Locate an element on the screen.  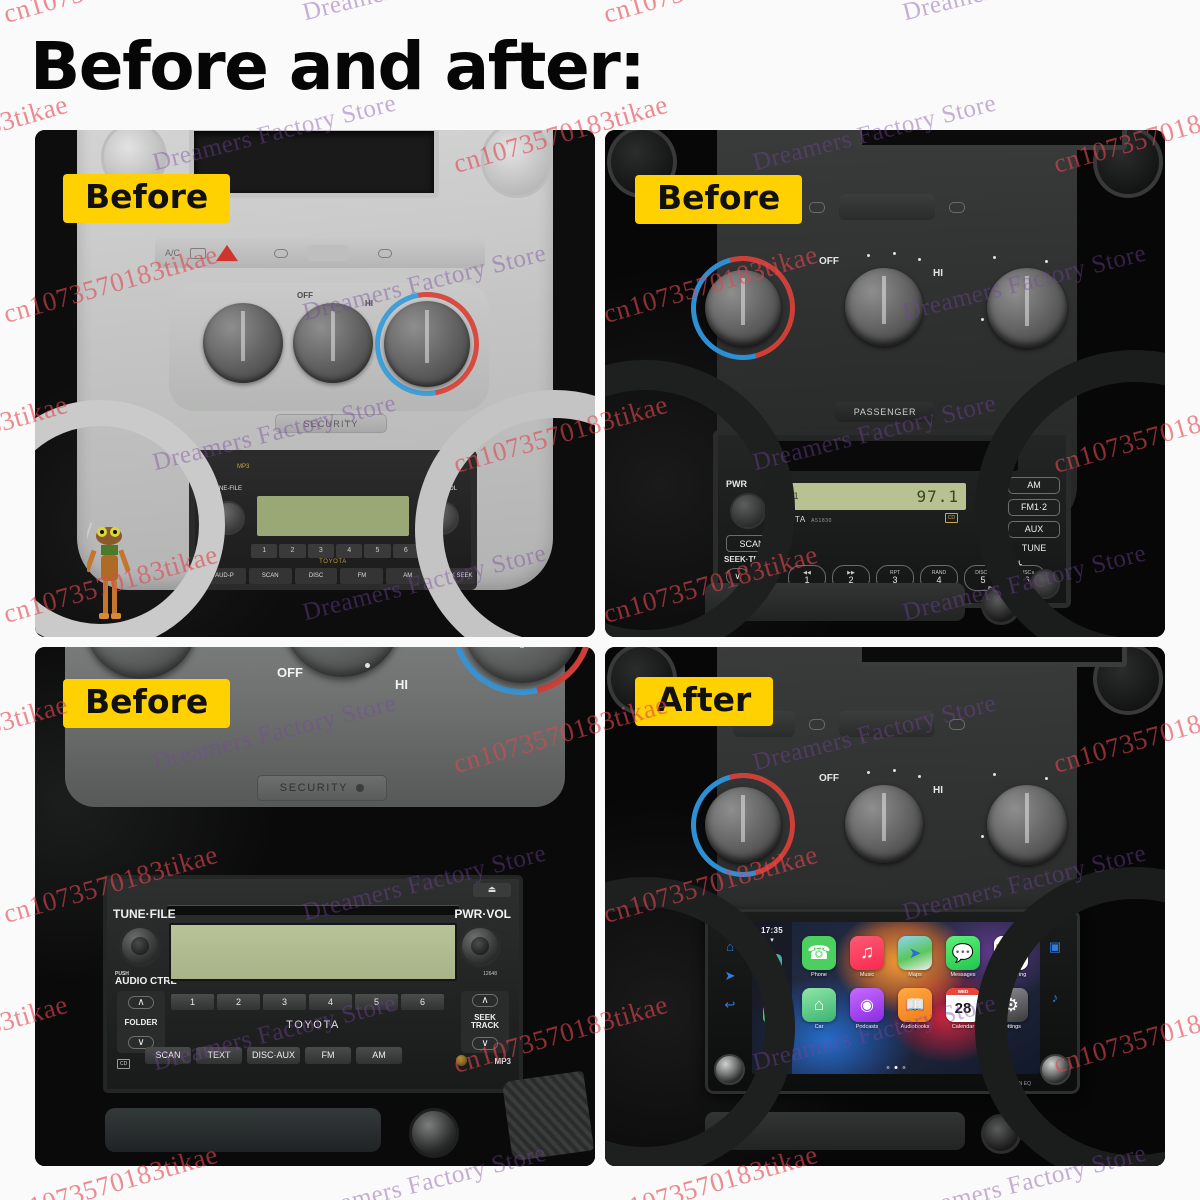
app-messages-label: Messages is located at coordinates (963, 975).